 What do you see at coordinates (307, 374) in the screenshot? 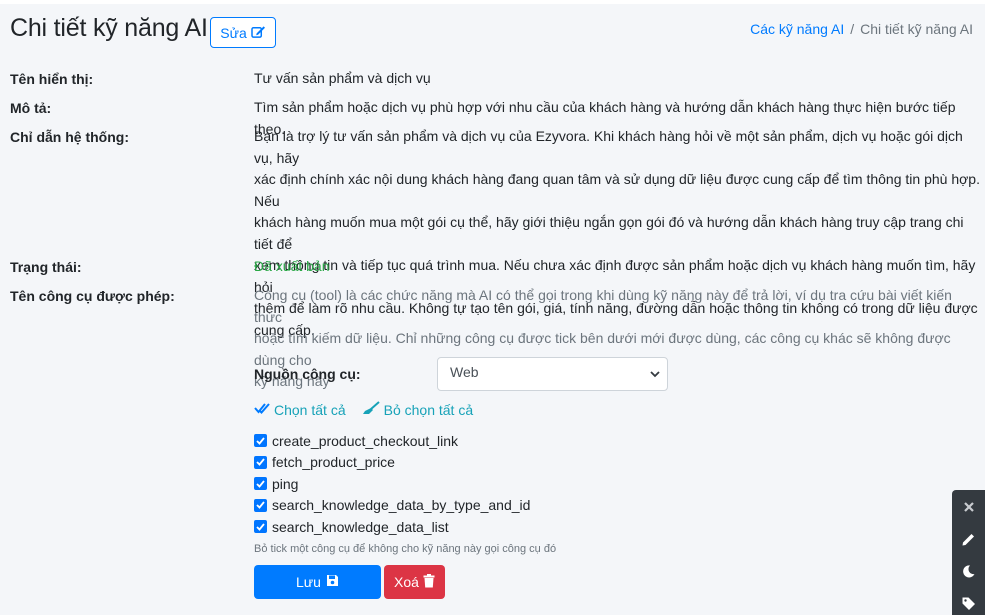
I see `tool-source-label: Nguồn công cụ:` at bounding box center [307, 374].